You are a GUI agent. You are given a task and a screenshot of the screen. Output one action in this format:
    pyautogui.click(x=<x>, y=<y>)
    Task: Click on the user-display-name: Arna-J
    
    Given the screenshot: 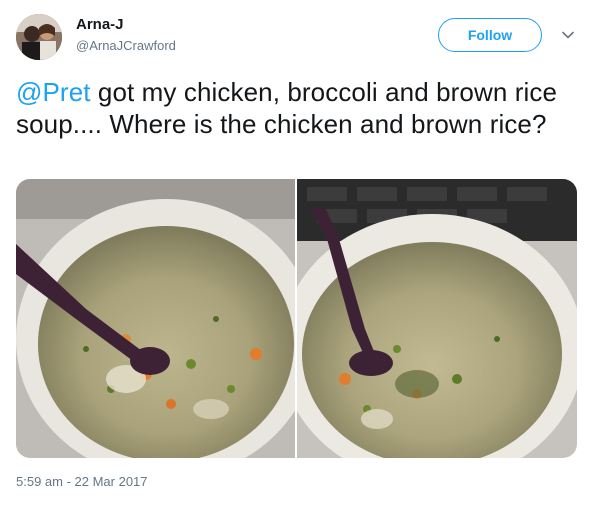 What is the action you would take?
    pyautogui.click(x=100, y=24)
    